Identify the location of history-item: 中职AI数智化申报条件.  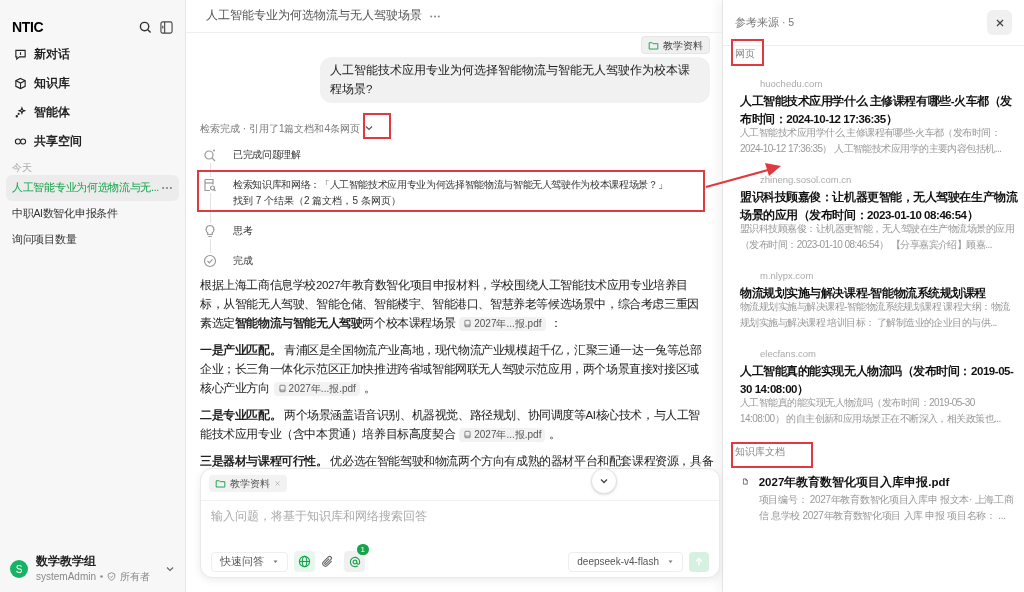
(92, 214).